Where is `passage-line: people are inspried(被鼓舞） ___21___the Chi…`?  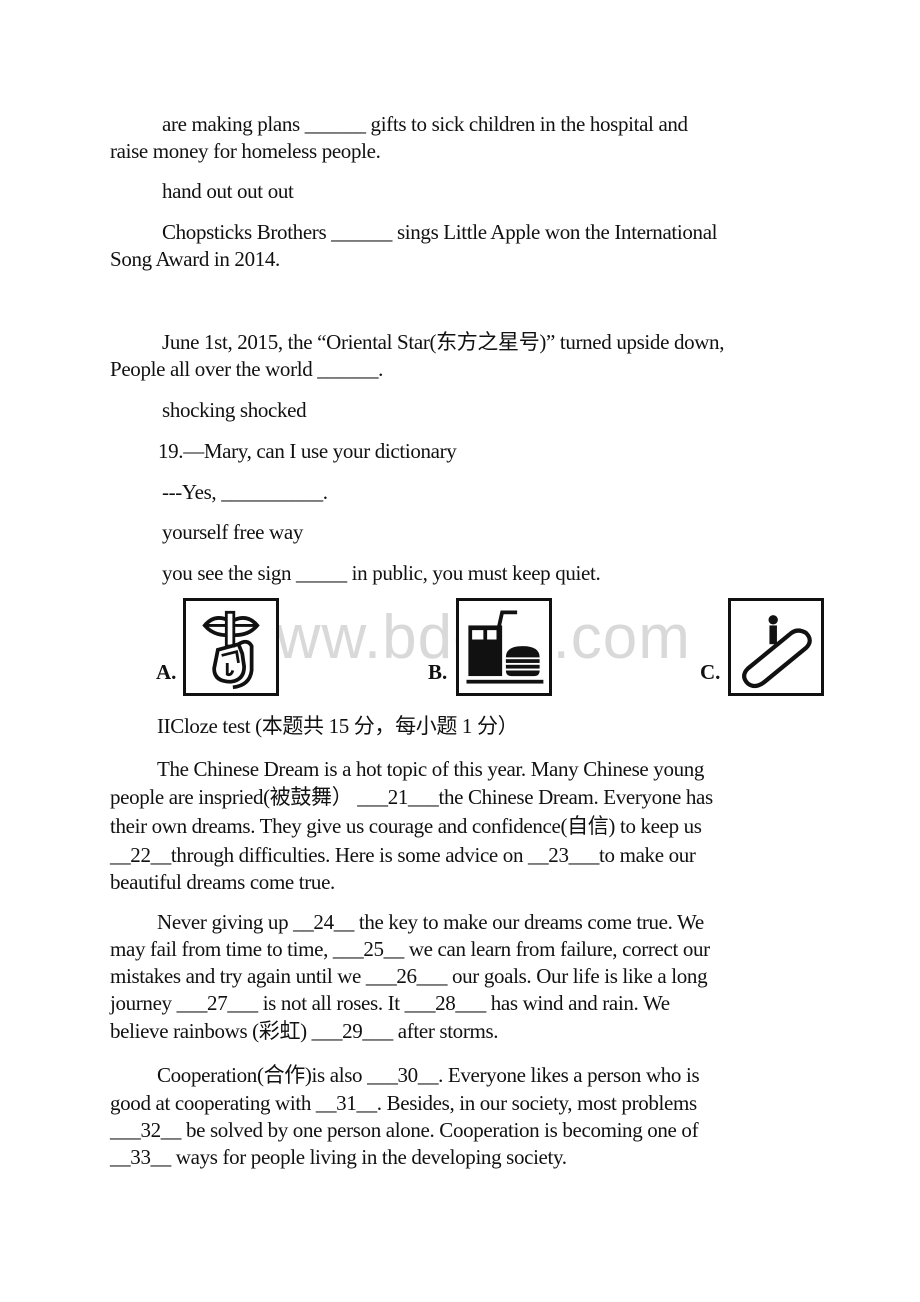
passage-line: people are inspried(被鼓舞） ___21___the Chi… is located at coordinates (411, 797).